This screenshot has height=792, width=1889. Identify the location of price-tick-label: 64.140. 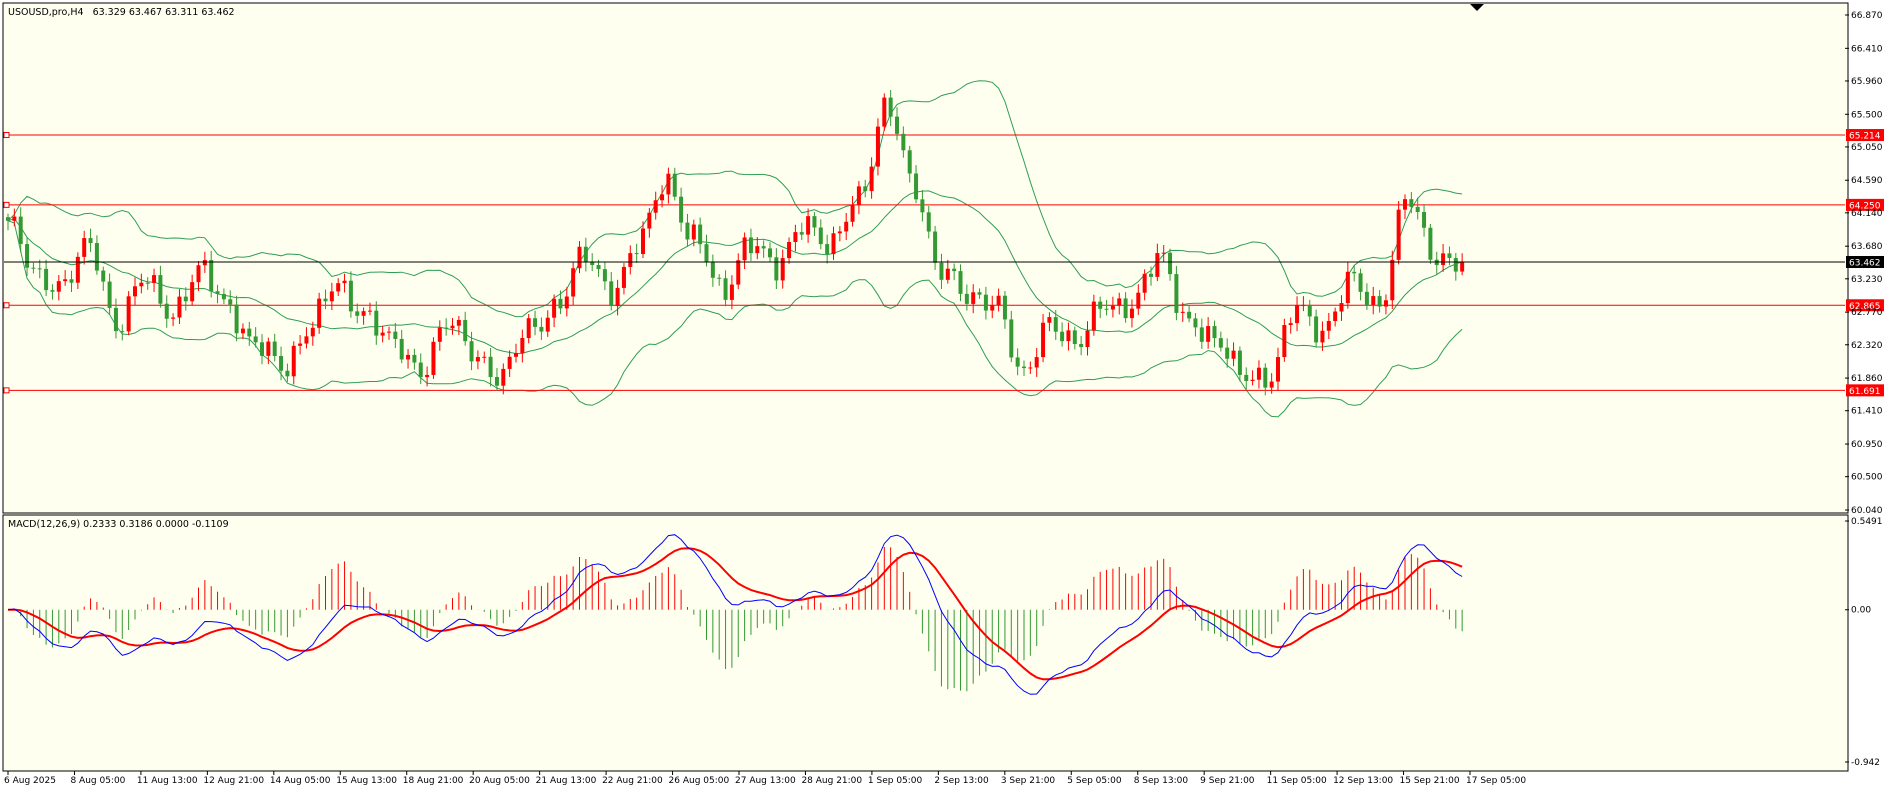
(1867, 214).